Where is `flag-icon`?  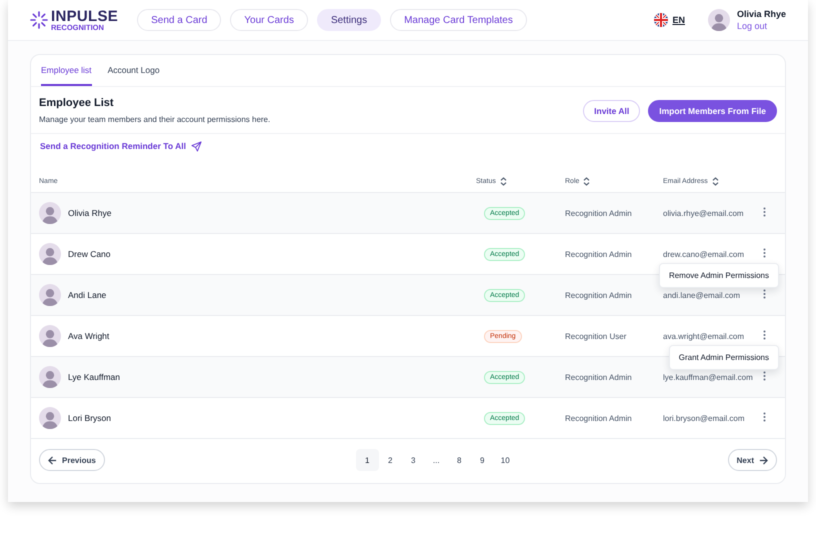
flag-icon is located at coordinates (661, 20).